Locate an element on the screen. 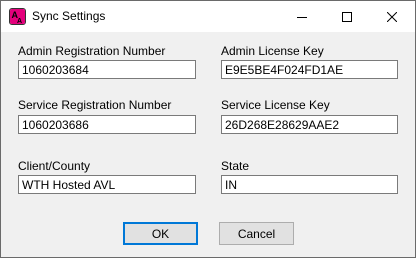 Image resolution: width=416 pixels, height=258 pixels. window-title: Sync Settings is located at coordinates (69, 16).